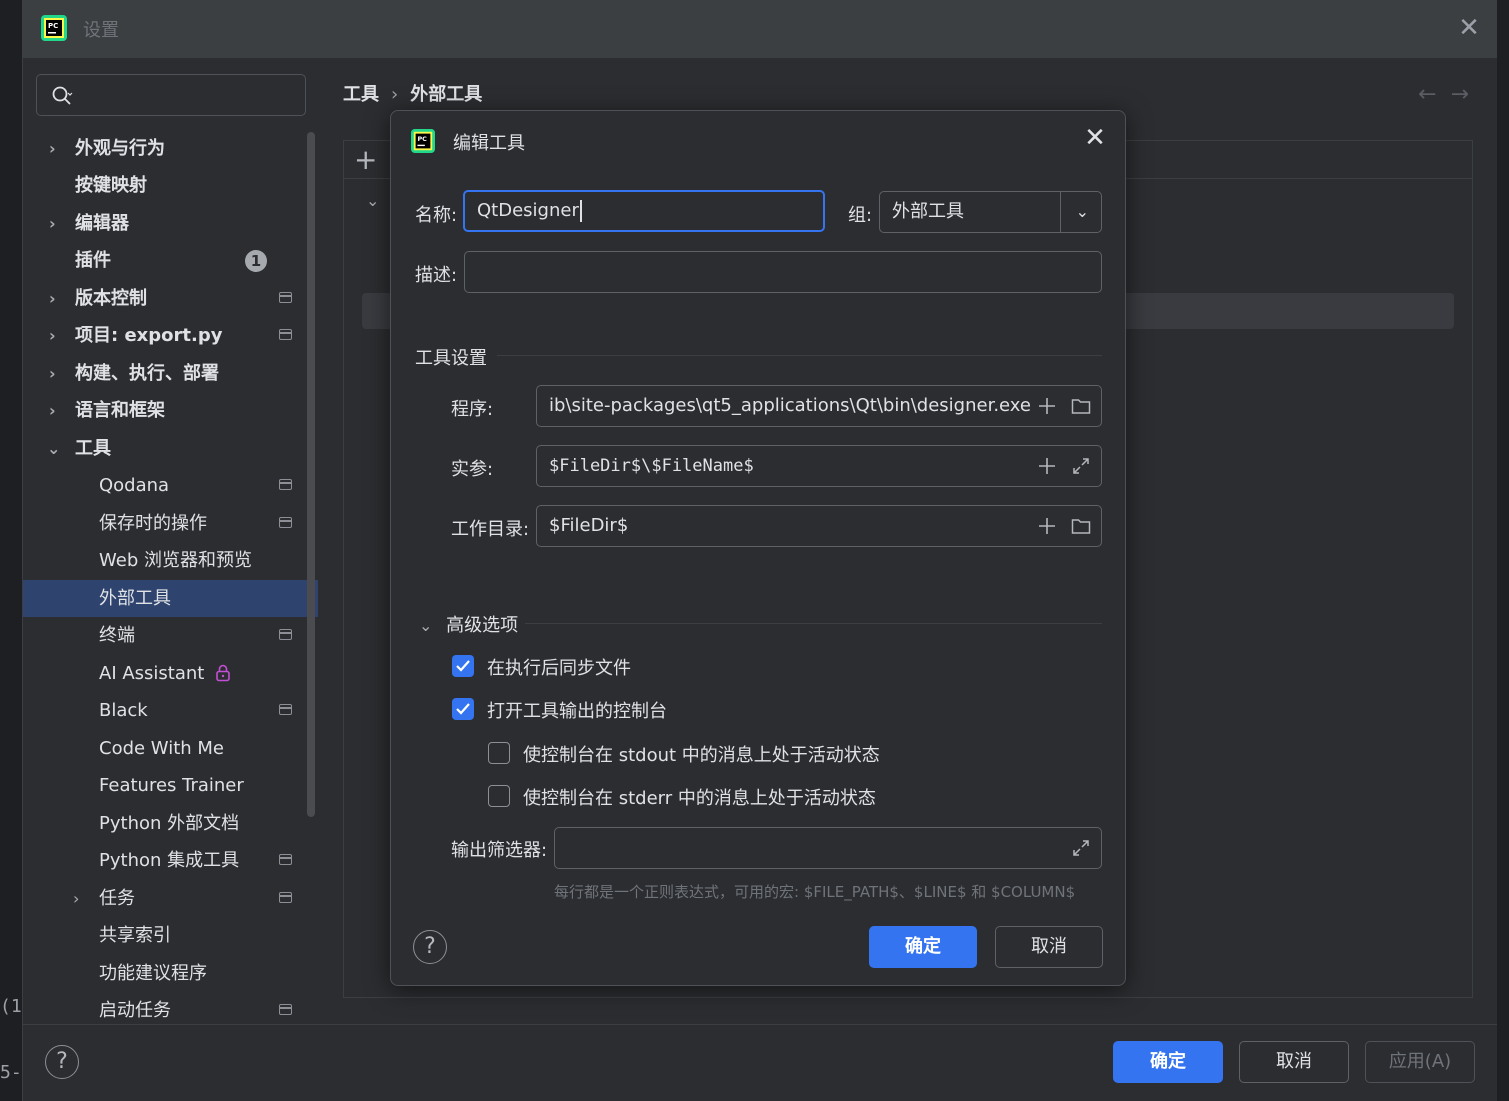  Describe the element at coordinates (860, 215) in the screenshot. I see `group-label: 组:` at that location.